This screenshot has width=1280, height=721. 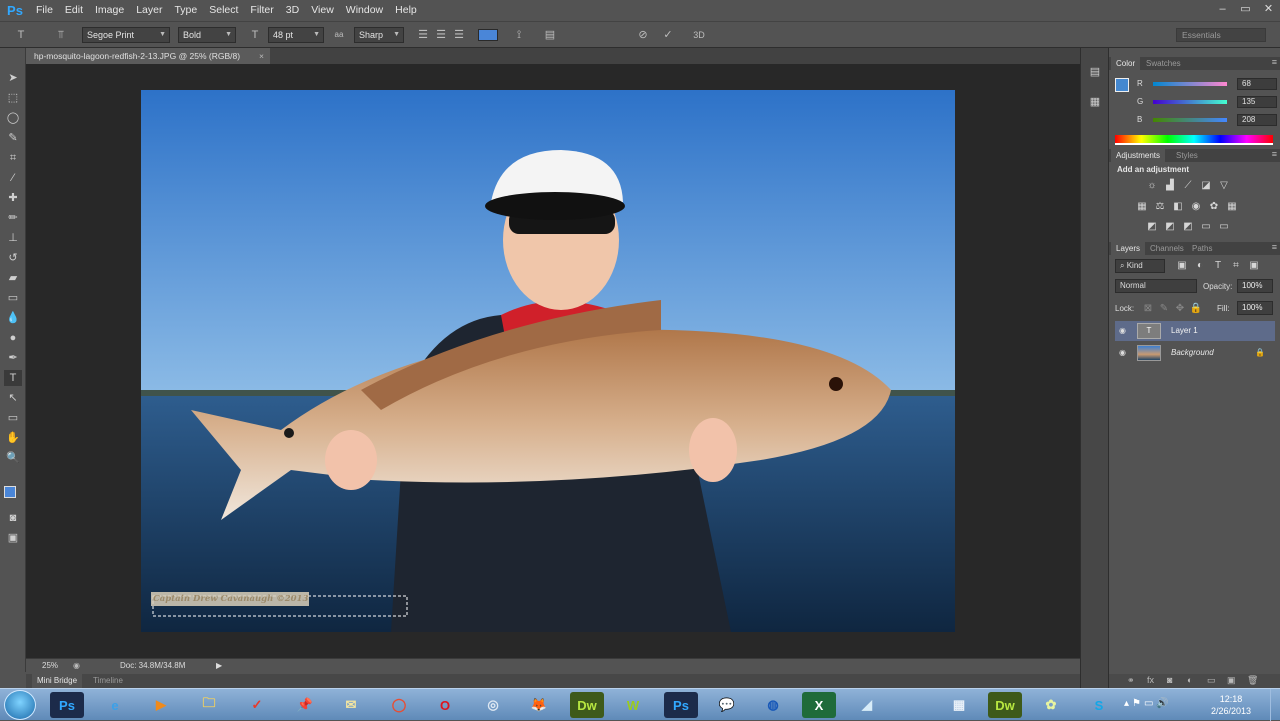 What do you see at coordinates (10, 492) in the screenshot?
I see `foreground-color-swatch` at bounding box center [10, 492].